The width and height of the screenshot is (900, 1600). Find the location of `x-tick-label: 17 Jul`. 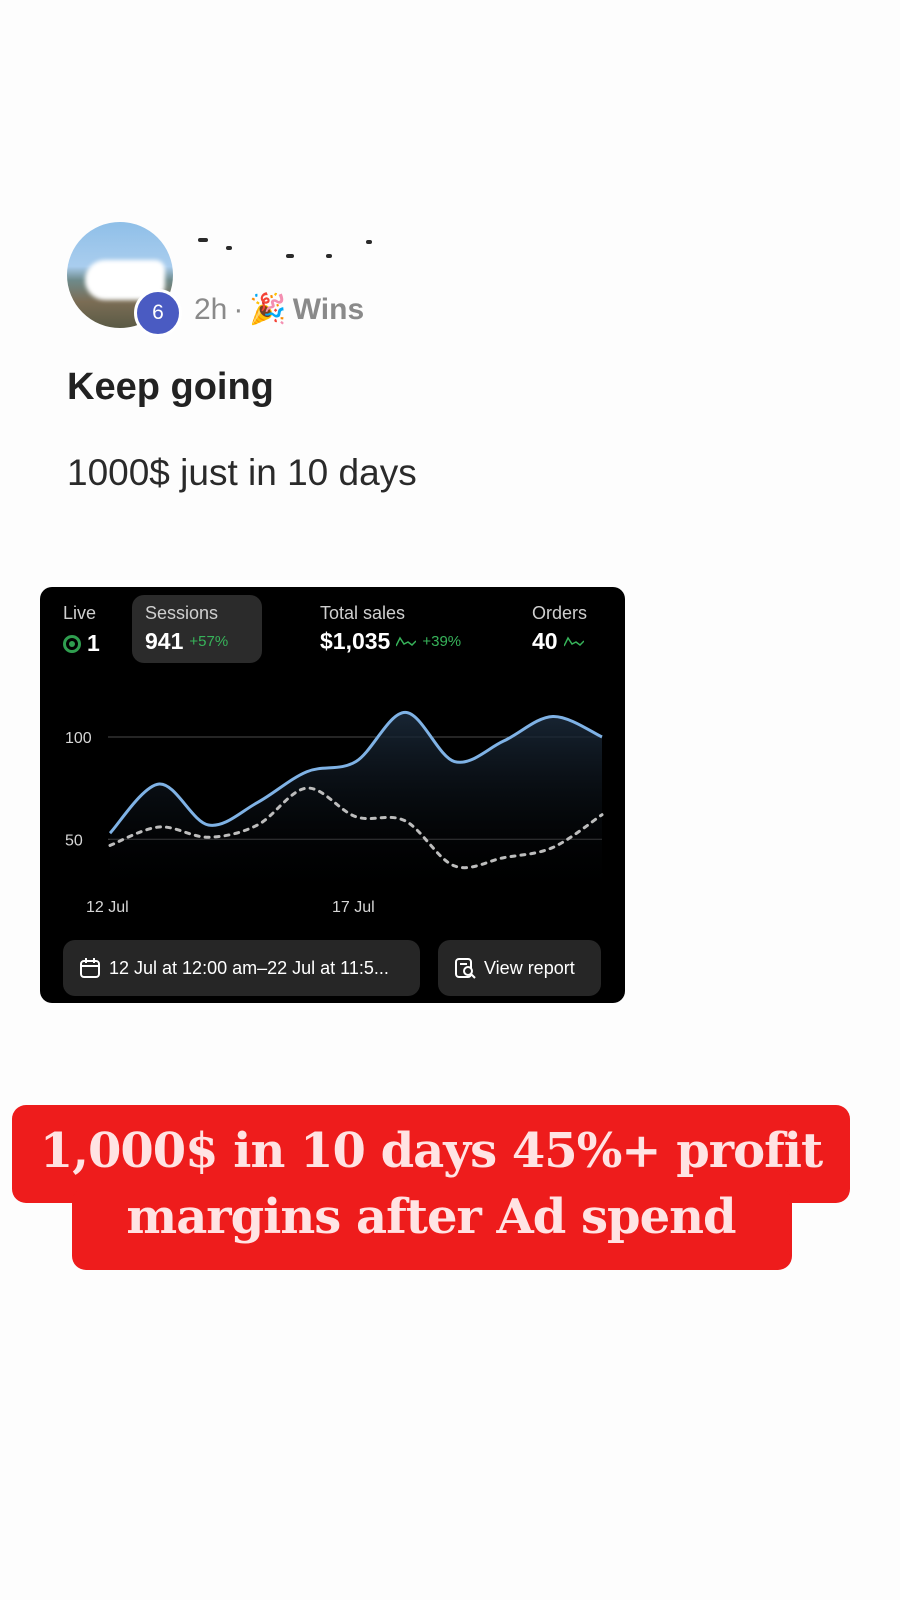

x-tick-label: 17 Jul is located at coordinates (353, 907).